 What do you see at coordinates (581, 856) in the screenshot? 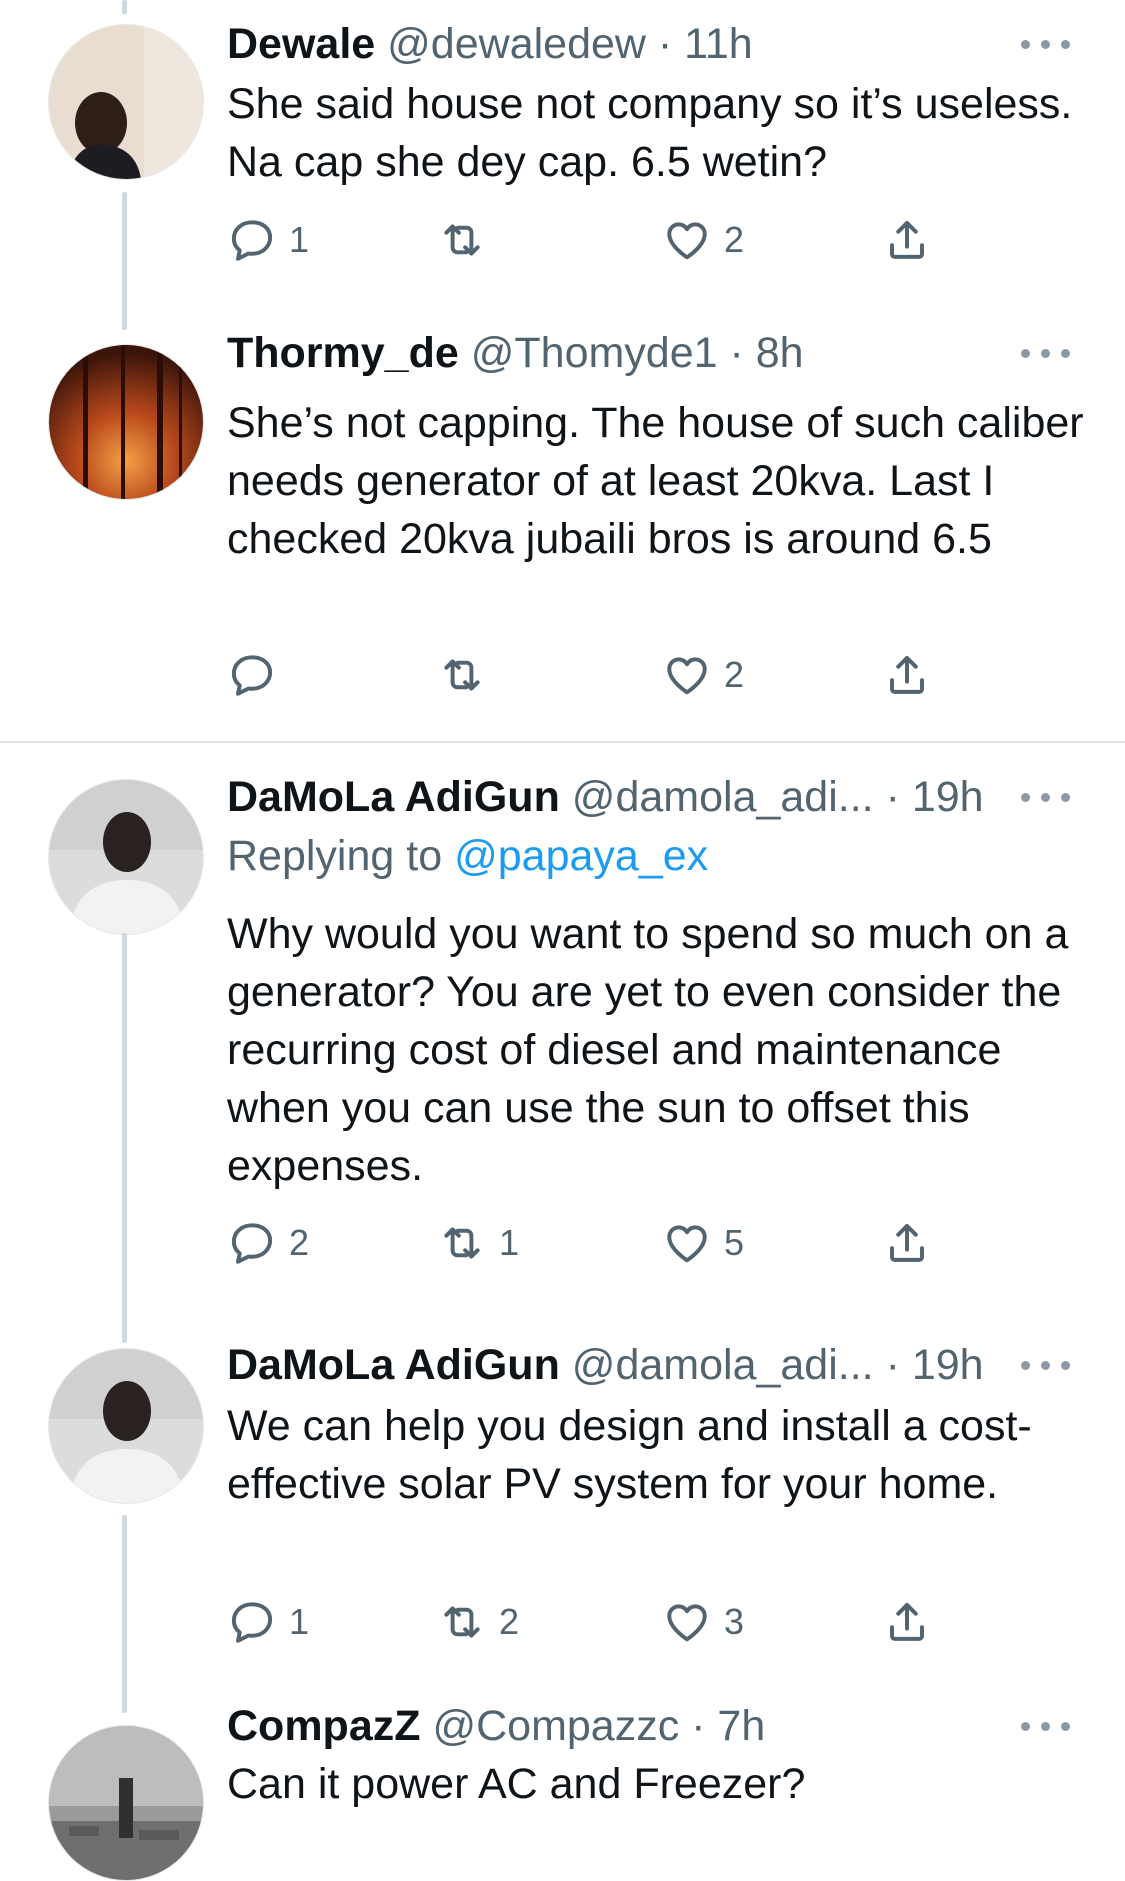
I see `replying-to-handle: @papaya_ex` at bounding box center [581, 856].